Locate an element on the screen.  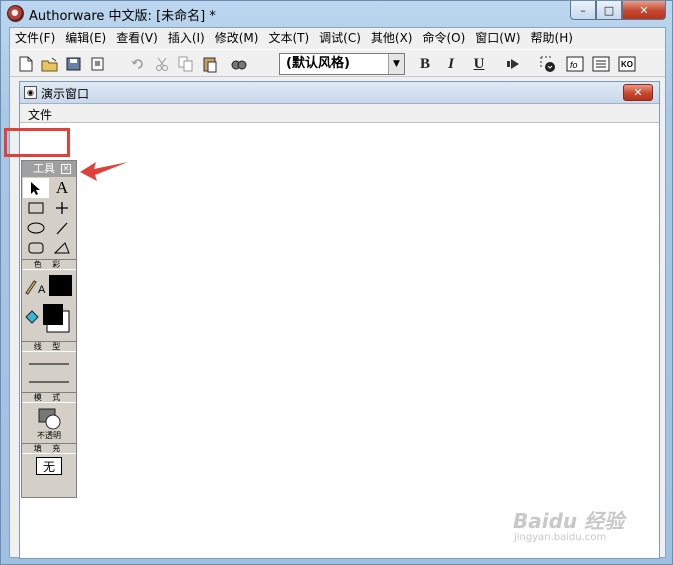
menu-insert: 插入(I) is located at coordinates (186, 38).